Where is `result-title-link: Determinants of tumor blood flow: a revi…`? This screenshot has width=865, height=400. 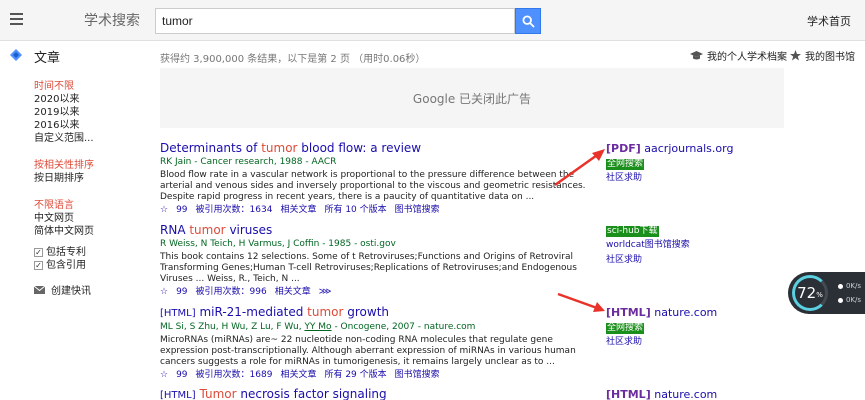
result-title-link: Determinants of tumor blood flow: a revi… is located at coordinates (375, 148).